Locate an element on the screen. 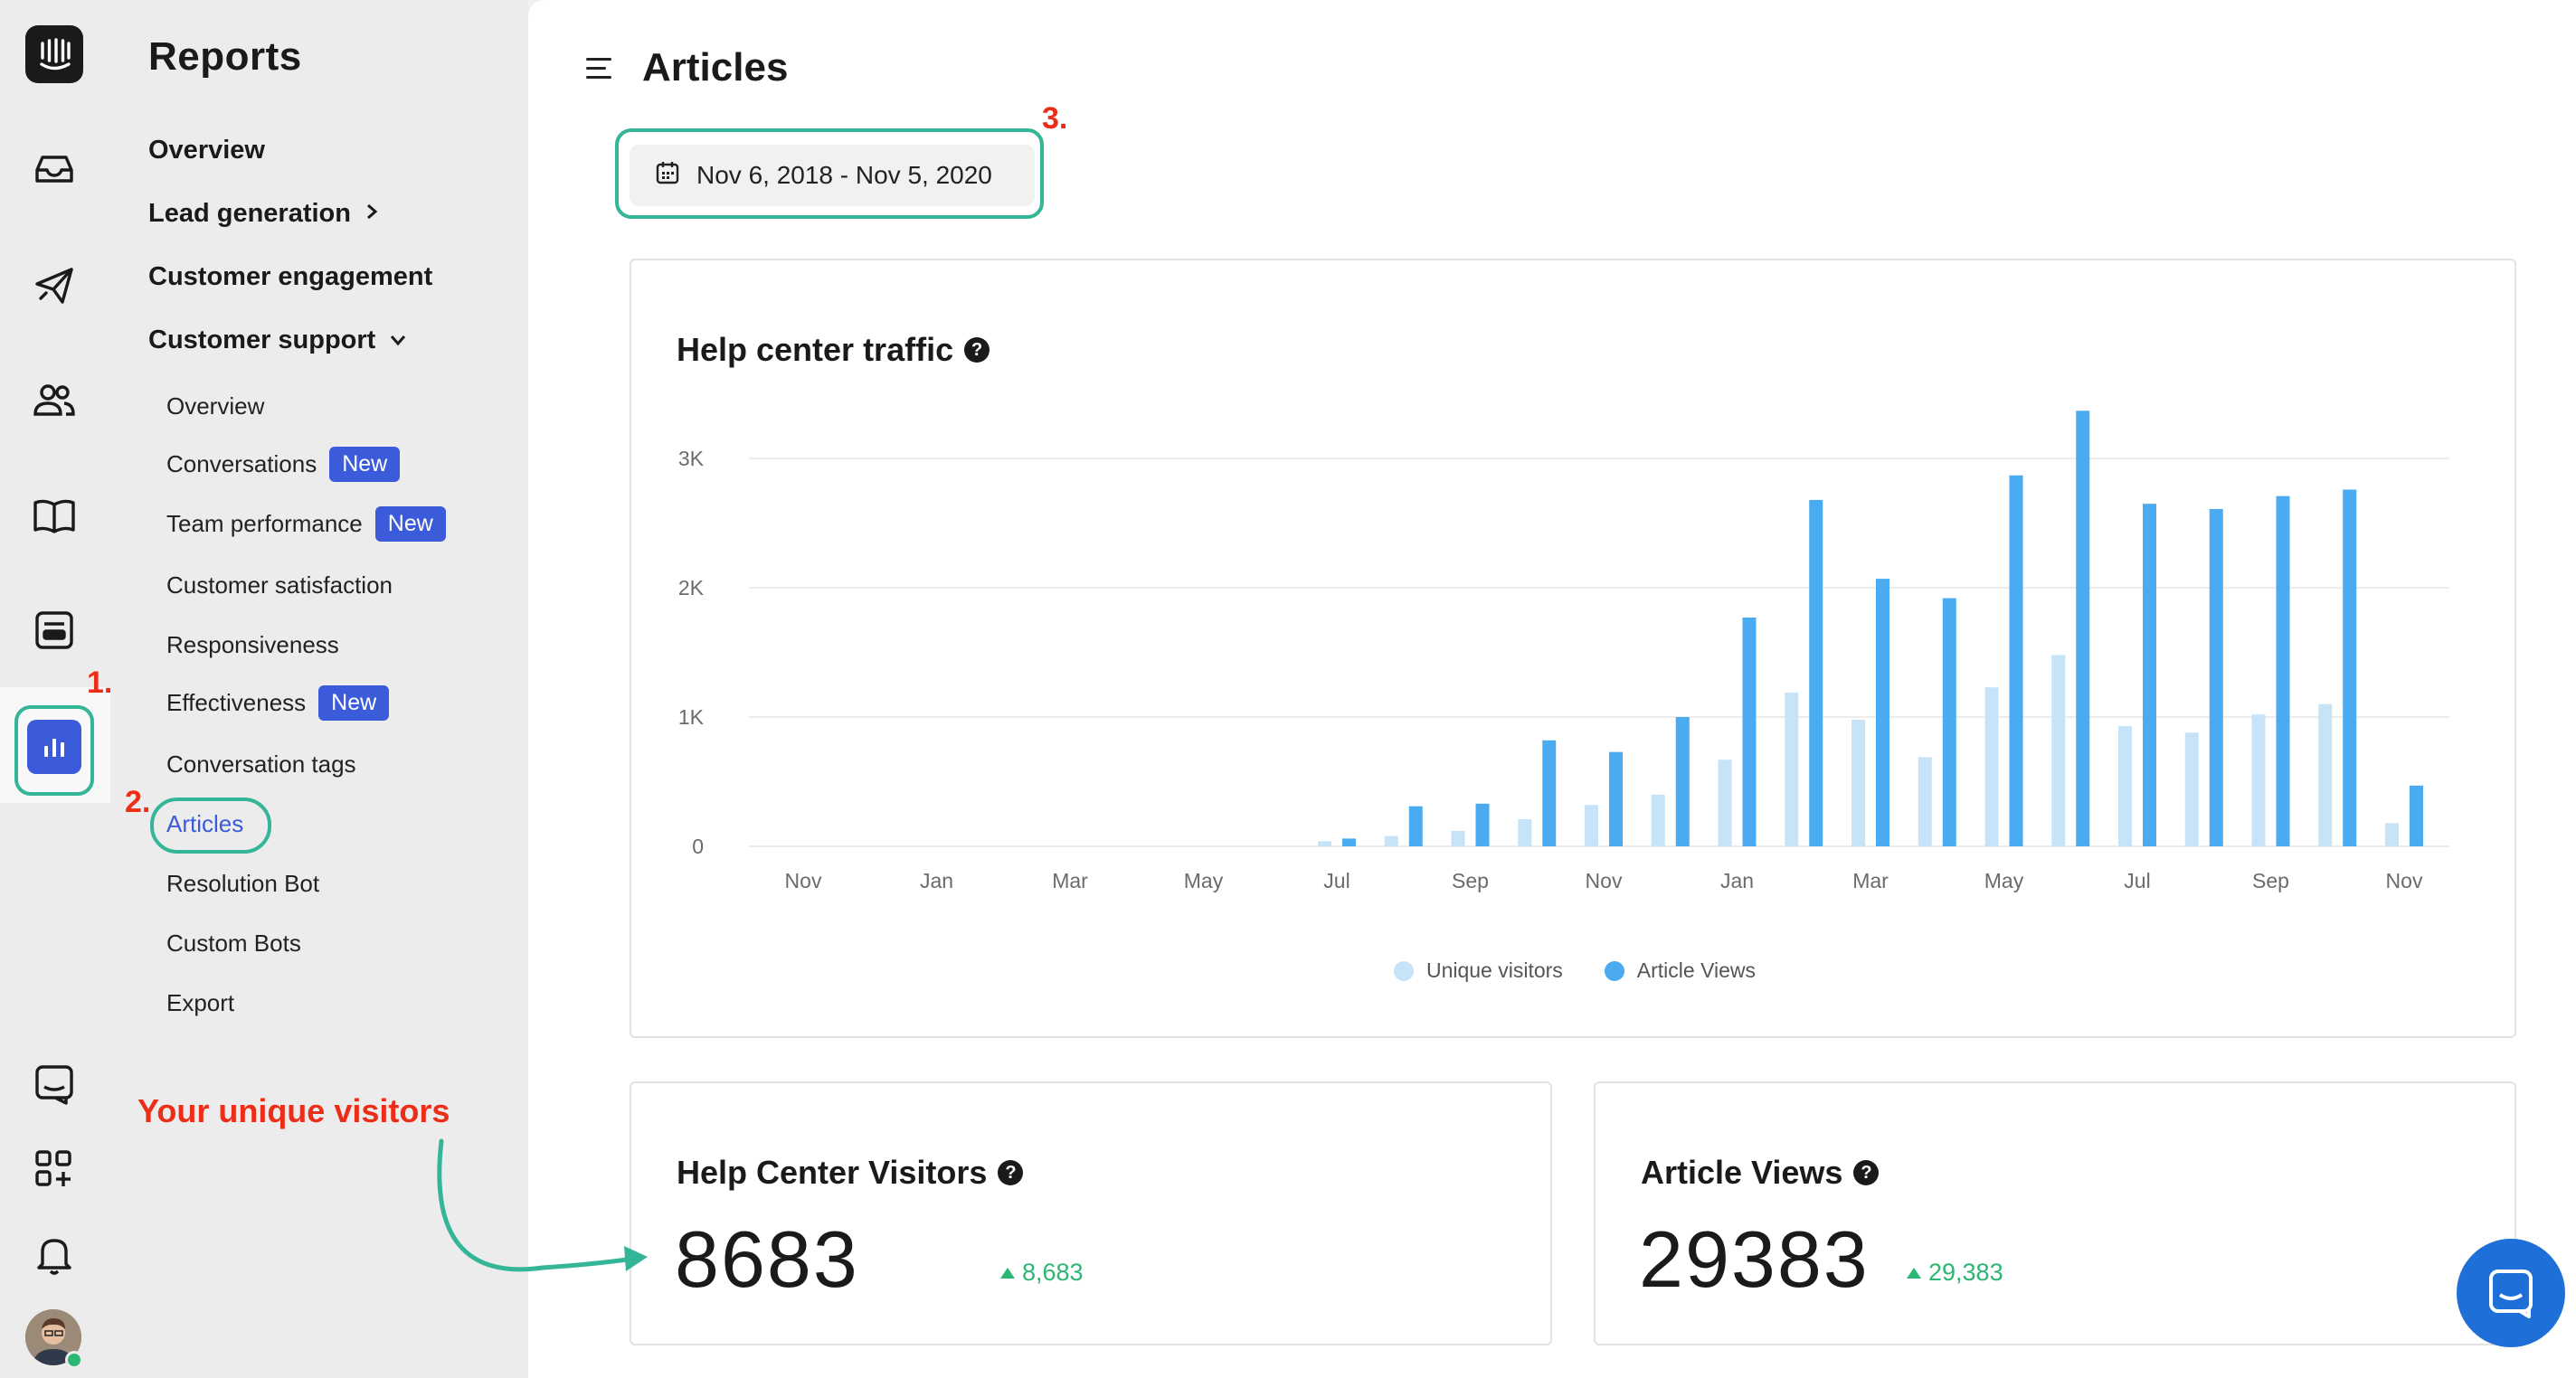 This screenshot has width=2576, height=1378. chevron-right-icon is located at coordinates (372, 214).